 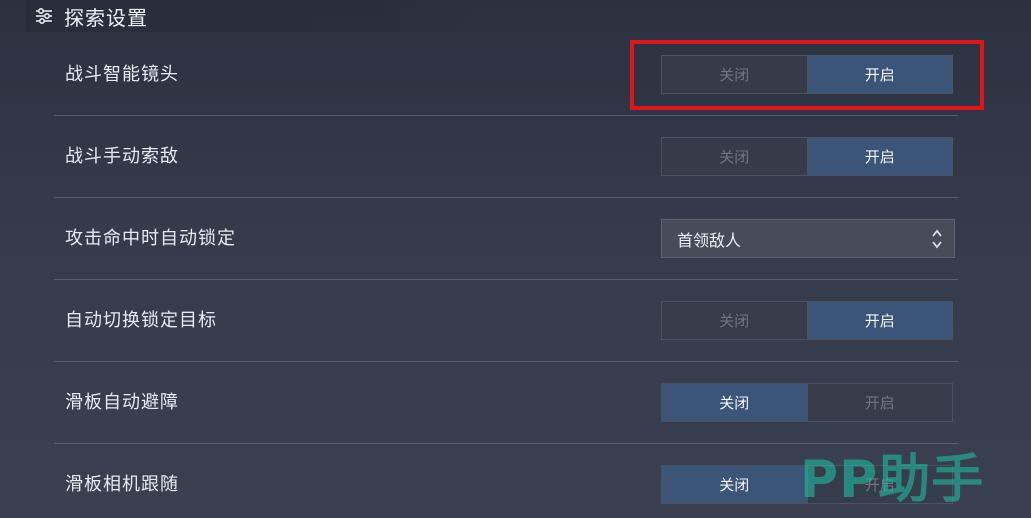 I want to click on skateboard-auto-avoid-toggle: 关闭 开启, so click(x=807, y=402).